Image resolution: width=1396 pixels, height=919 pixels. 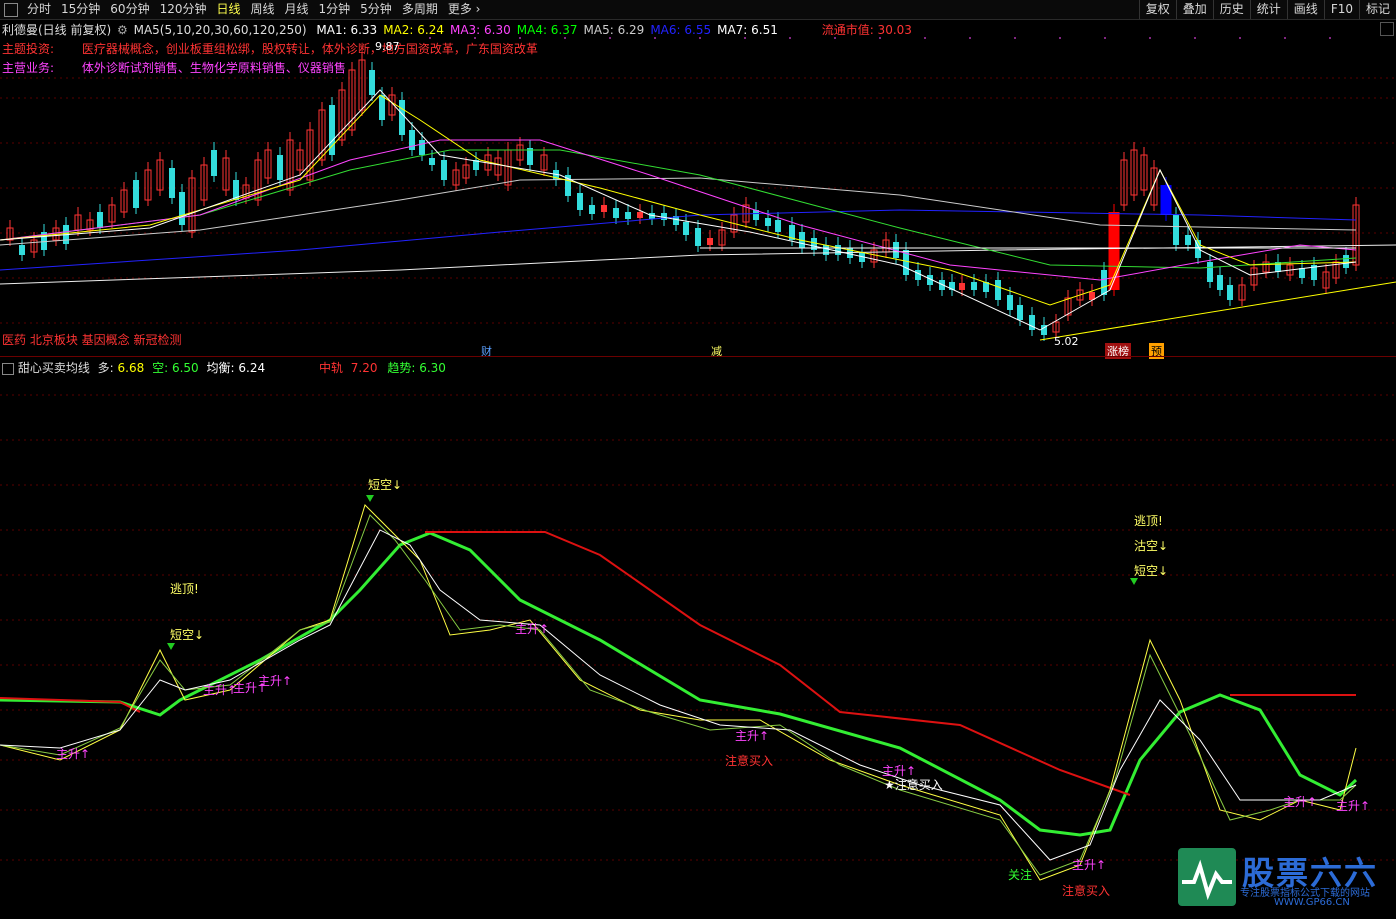 What do you see at coordinates (131, 368) in the screenshot?
I see `long-value: 6.68` at bounding box center [131, 368].